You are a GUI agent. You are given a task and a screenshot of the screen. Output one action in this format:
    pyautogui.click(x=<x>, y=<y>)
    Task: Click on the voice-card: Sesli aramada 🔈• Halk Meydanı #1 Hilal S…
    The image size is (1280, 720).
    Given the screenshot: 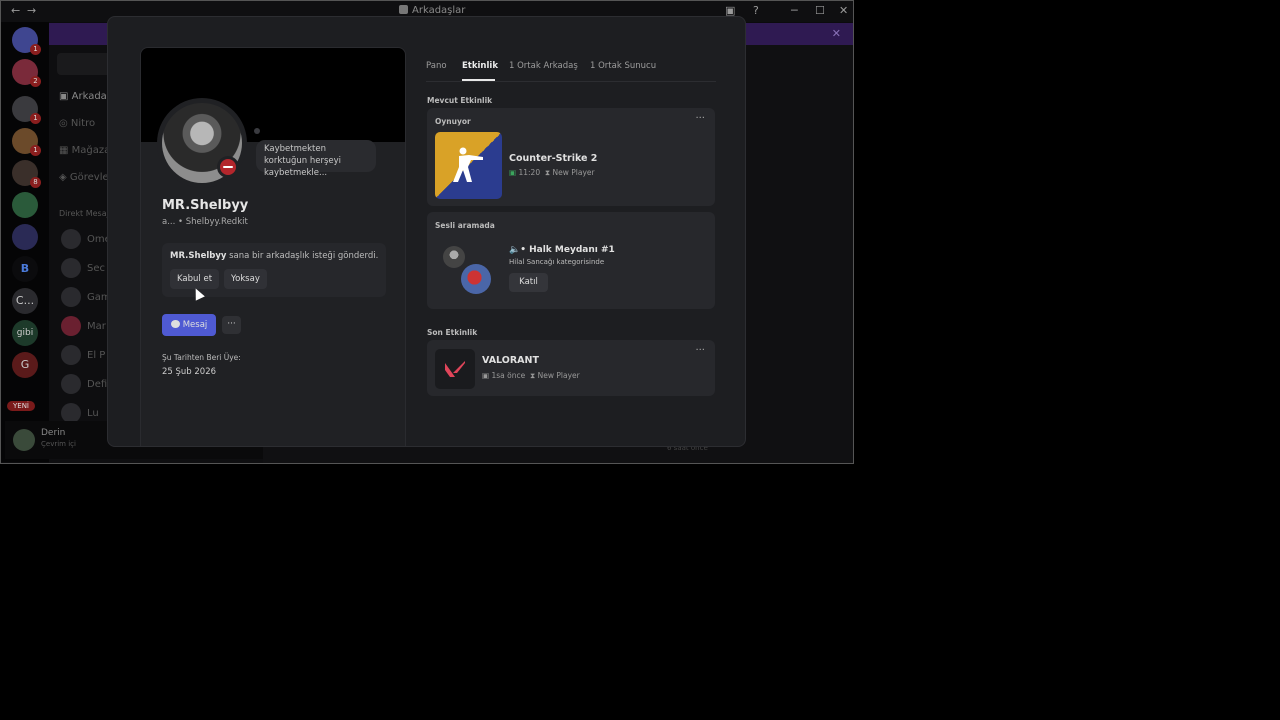 What is the action you would take?
    pyautogui.click(x=571, y=260)
    